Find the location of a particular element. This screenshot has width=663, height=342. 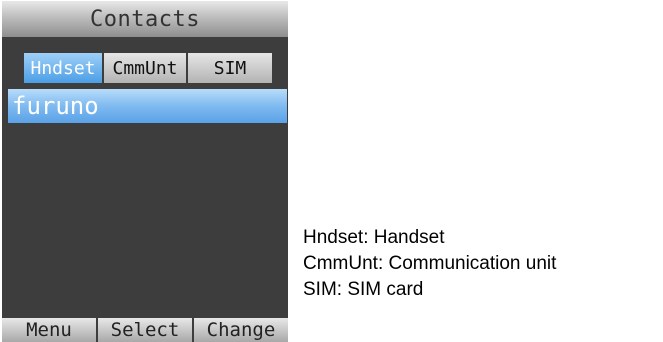

contact-name: furuno is located at coordinates (55, 106).